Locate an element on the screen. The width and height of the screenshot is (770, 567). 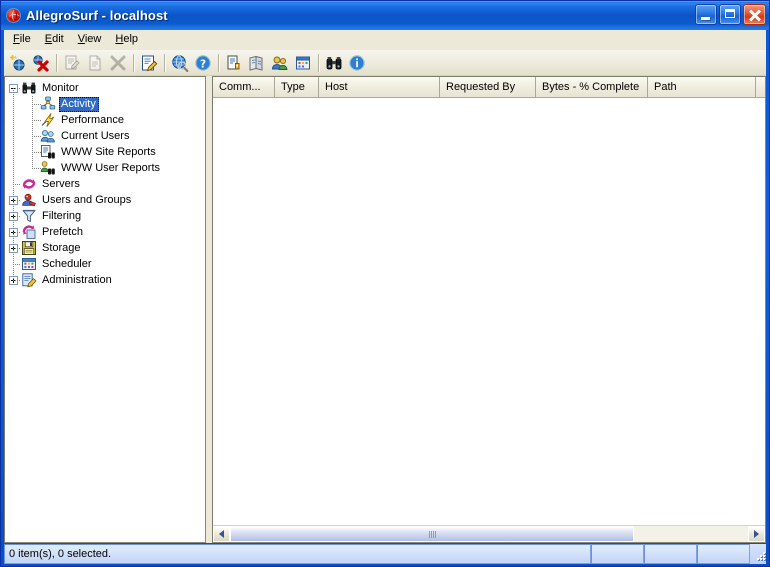
scrollbar-thumb is located at coordinates (432, 534).